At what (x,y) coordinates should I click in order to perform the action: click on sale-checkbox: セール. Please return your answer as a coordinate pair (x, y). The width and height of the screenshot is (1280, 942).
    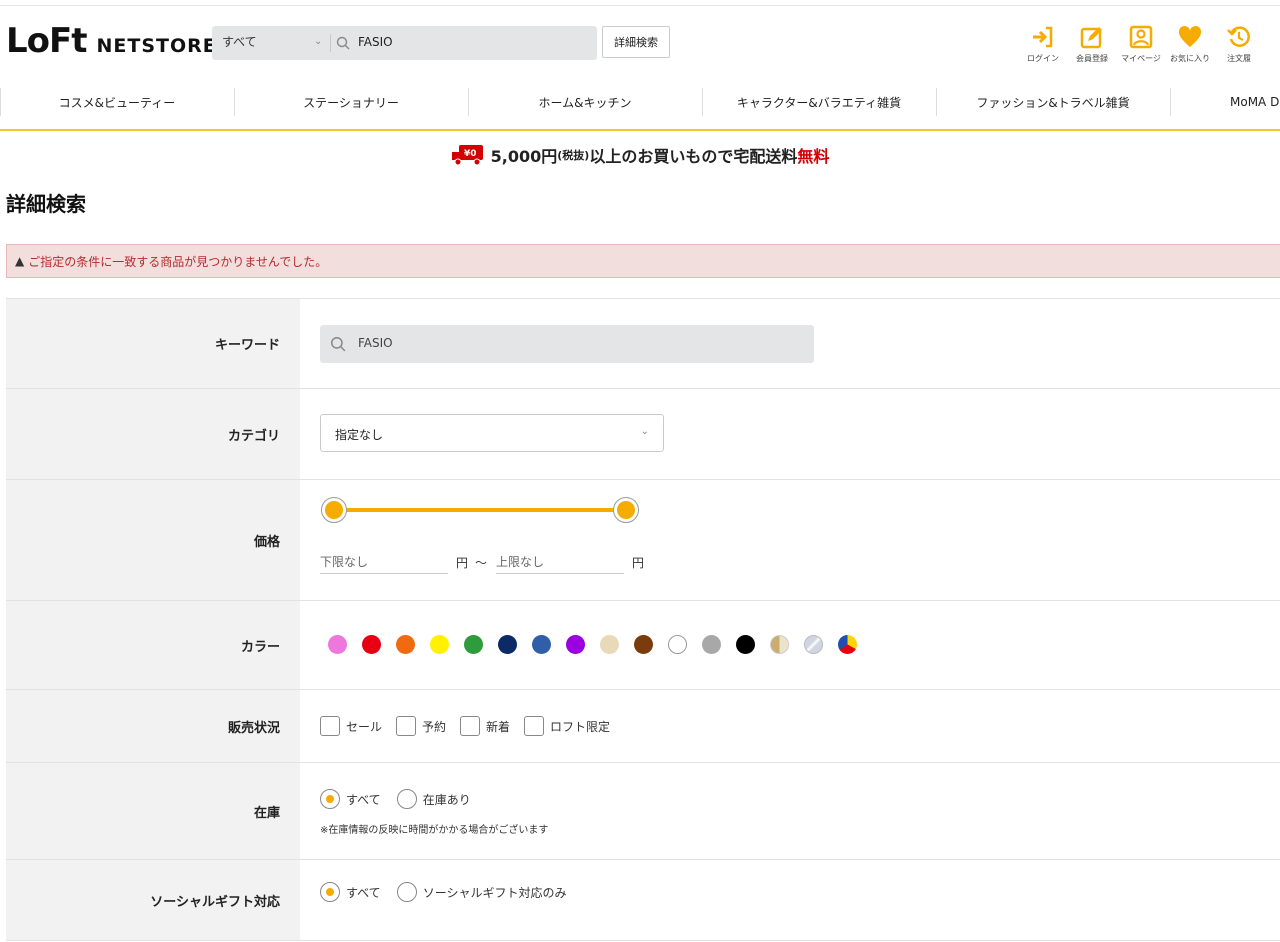
    Looking at the image, I should click on (351, 726).